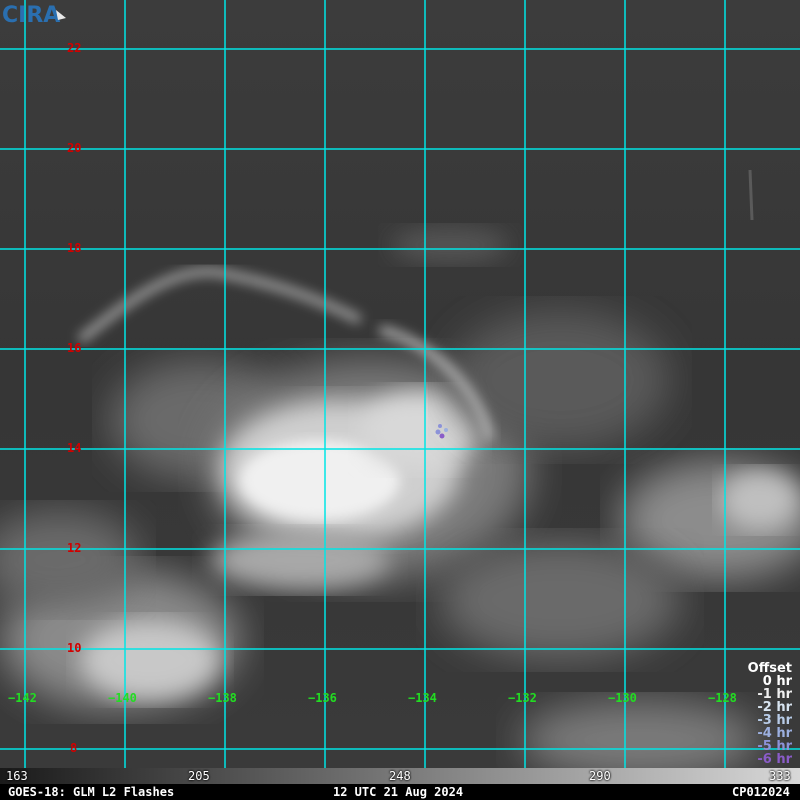  I want to click on lon-label-128: −128, so click(722, 698).